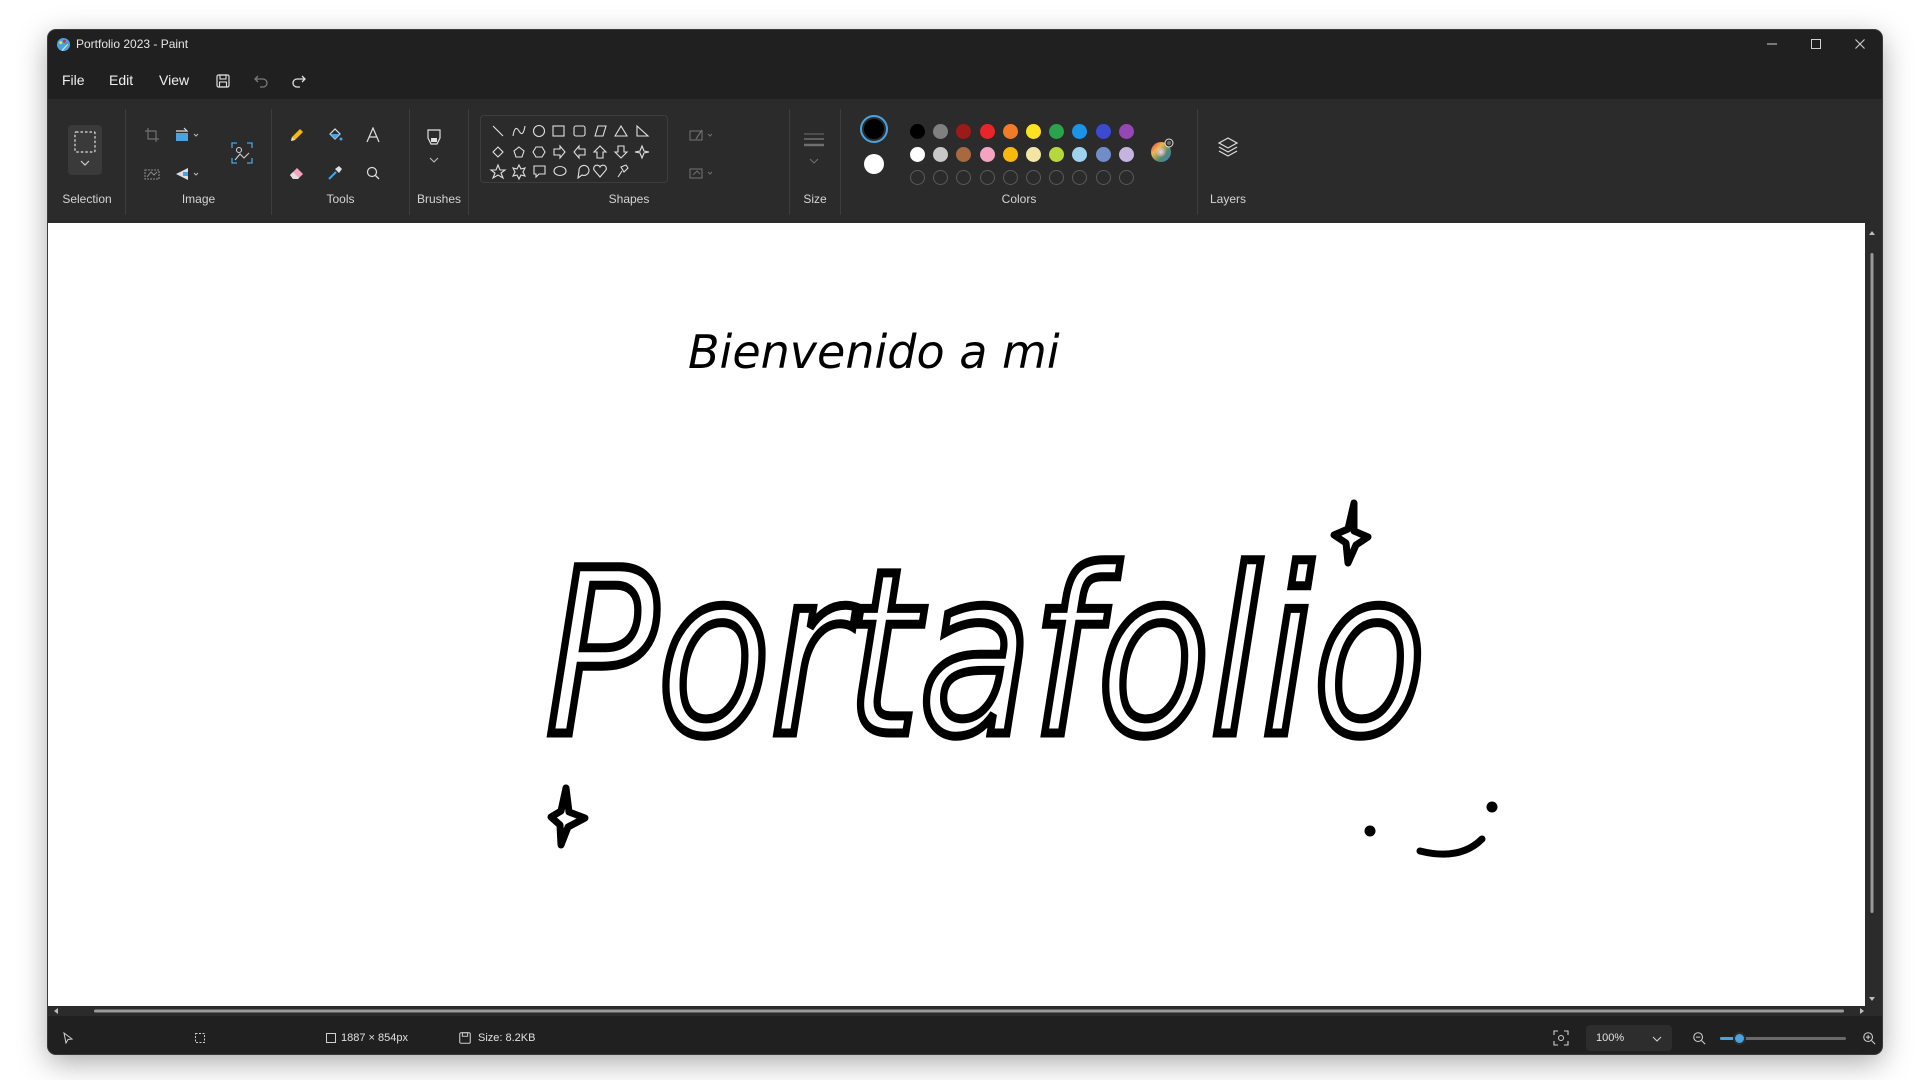 Image resolution: width=1920 pixels, height=1080 pixels. I want to click on maximize-button, so click(1816, 44).